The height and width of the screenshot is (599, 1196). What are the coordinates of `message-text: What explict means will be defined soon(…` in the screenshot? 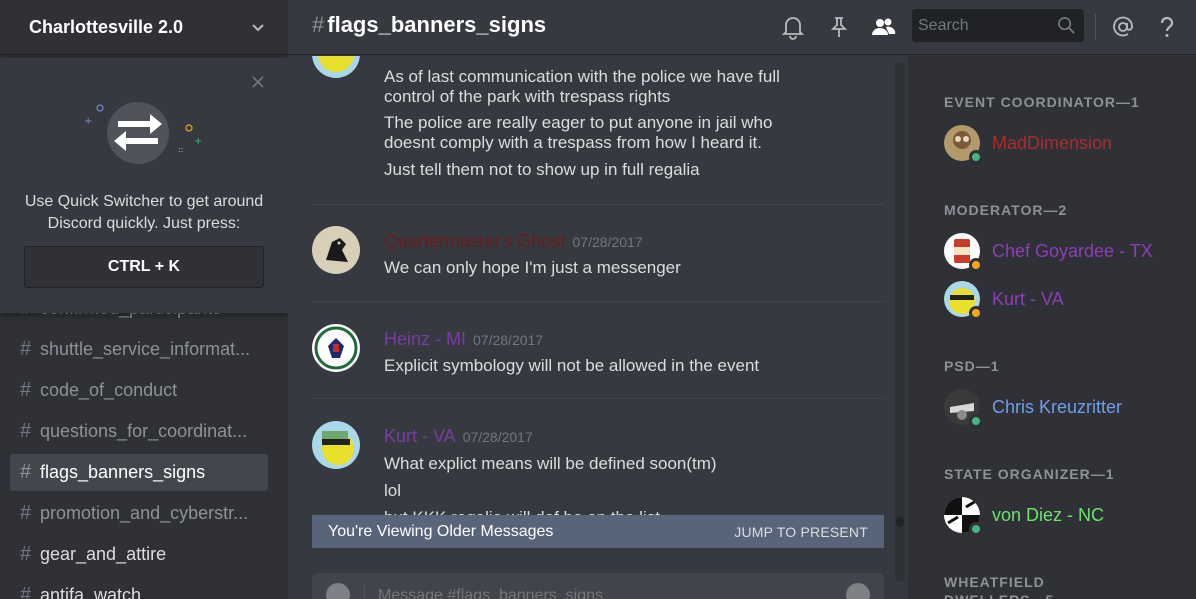 It's located at (550, 463).